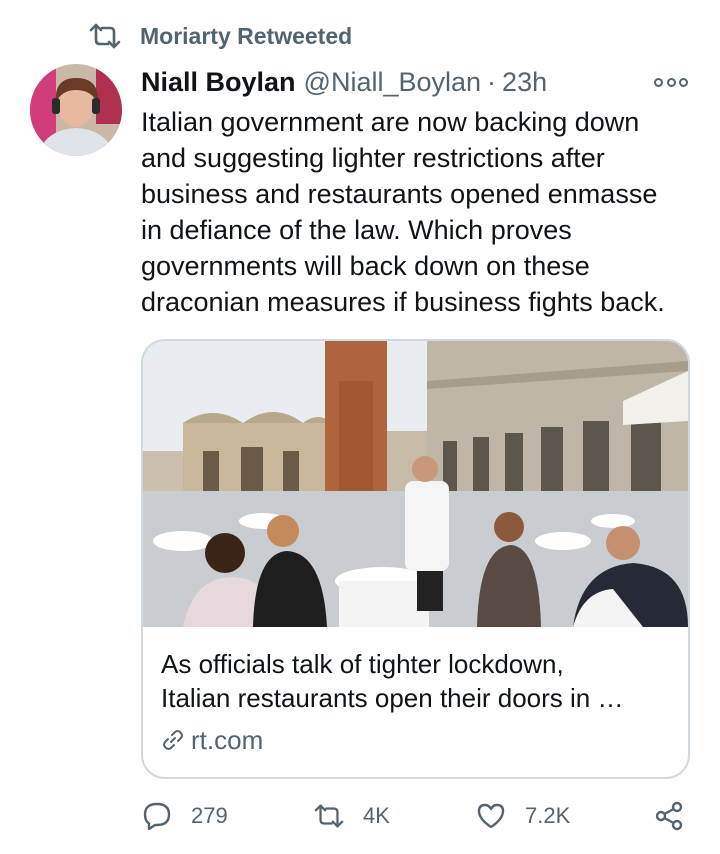 This screenshot has height=854, width=720. Describe the element at coordinates (157, 816) in the screenshot. I see `reply-icon` at that location.